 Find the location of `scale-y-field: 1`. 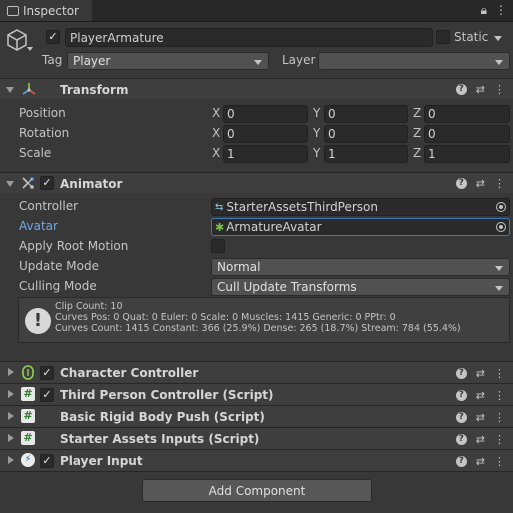

scale-y-field: 1 is located at coordinates (366, 154).